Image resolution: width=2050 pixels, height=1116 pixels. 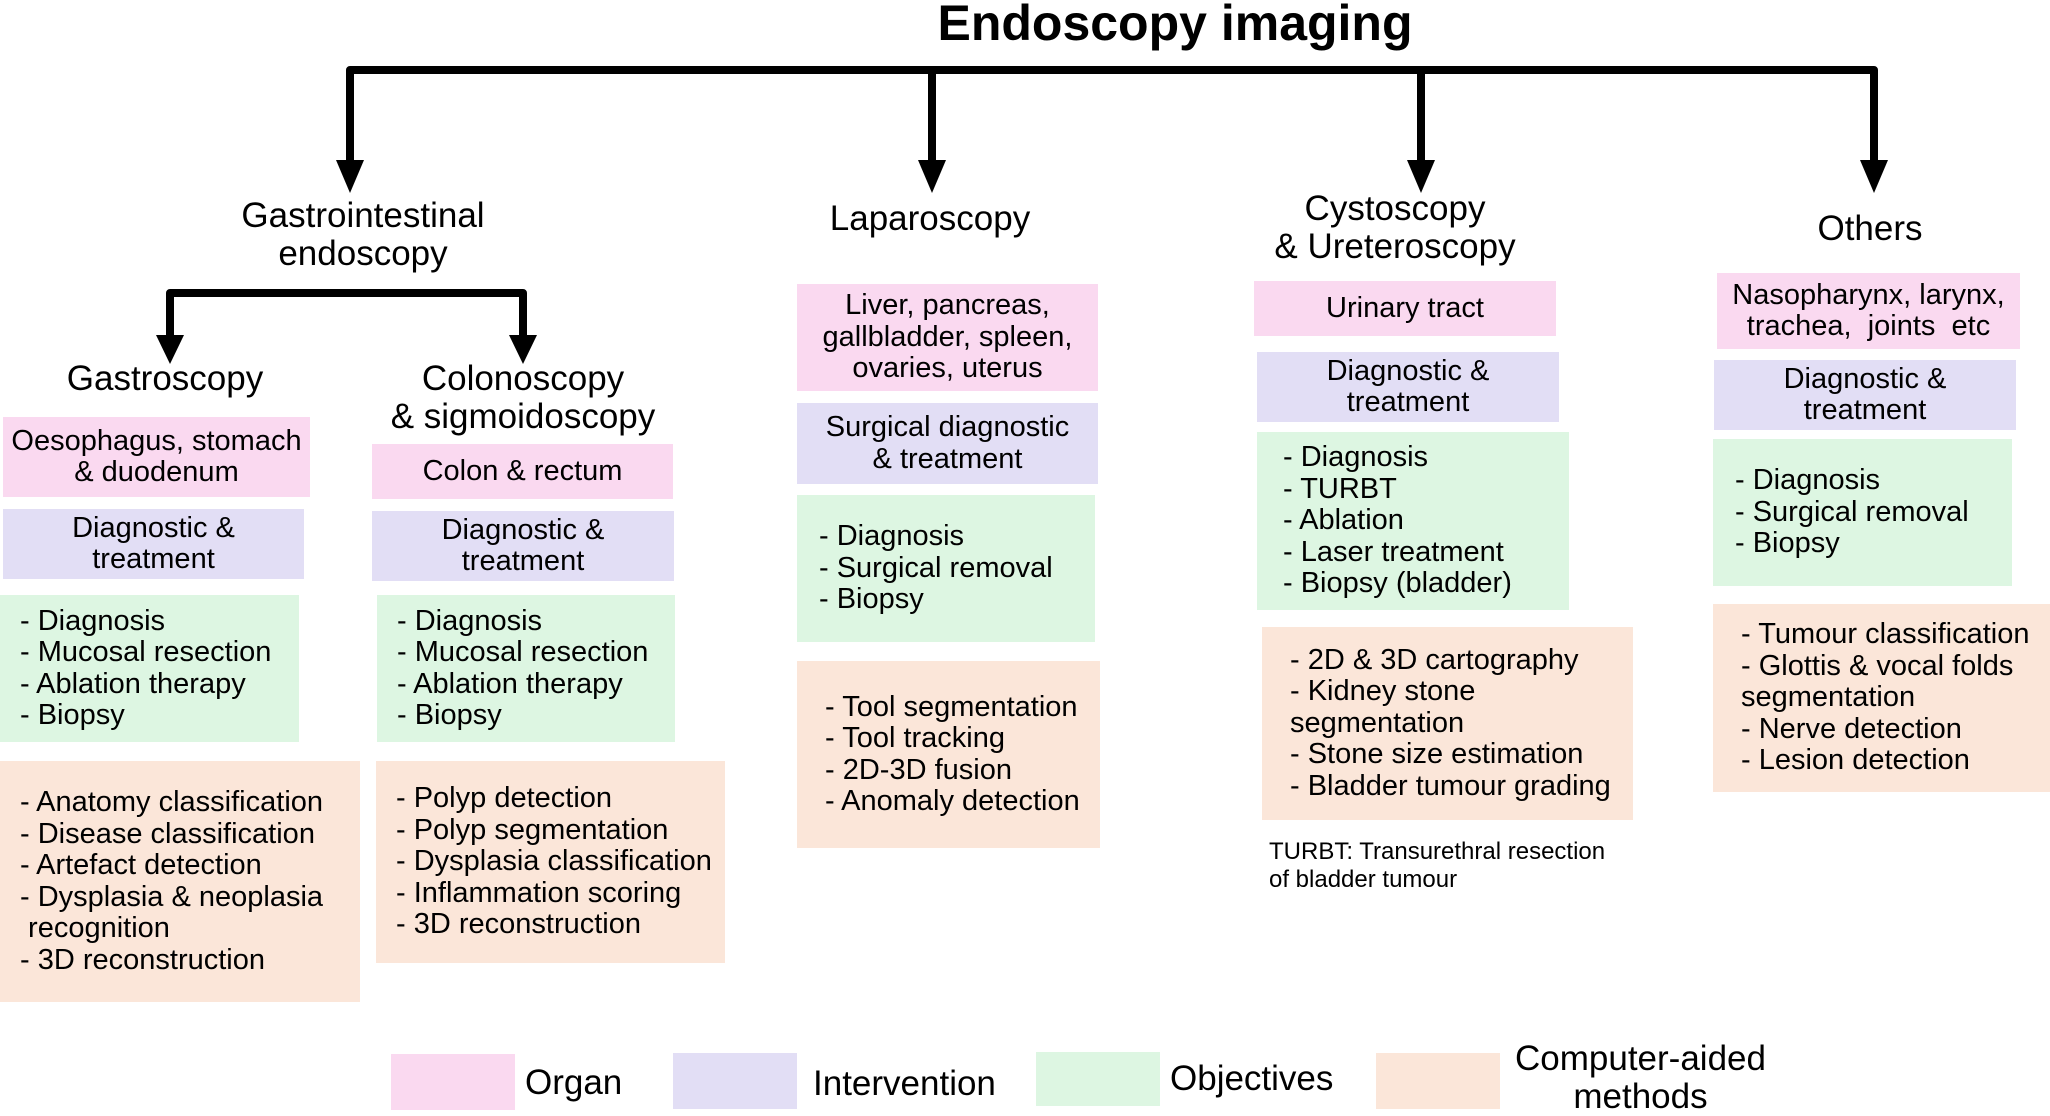 I want to click on colonoscopy-organ-box: Colon & rectum, so click(x=522, y=471).